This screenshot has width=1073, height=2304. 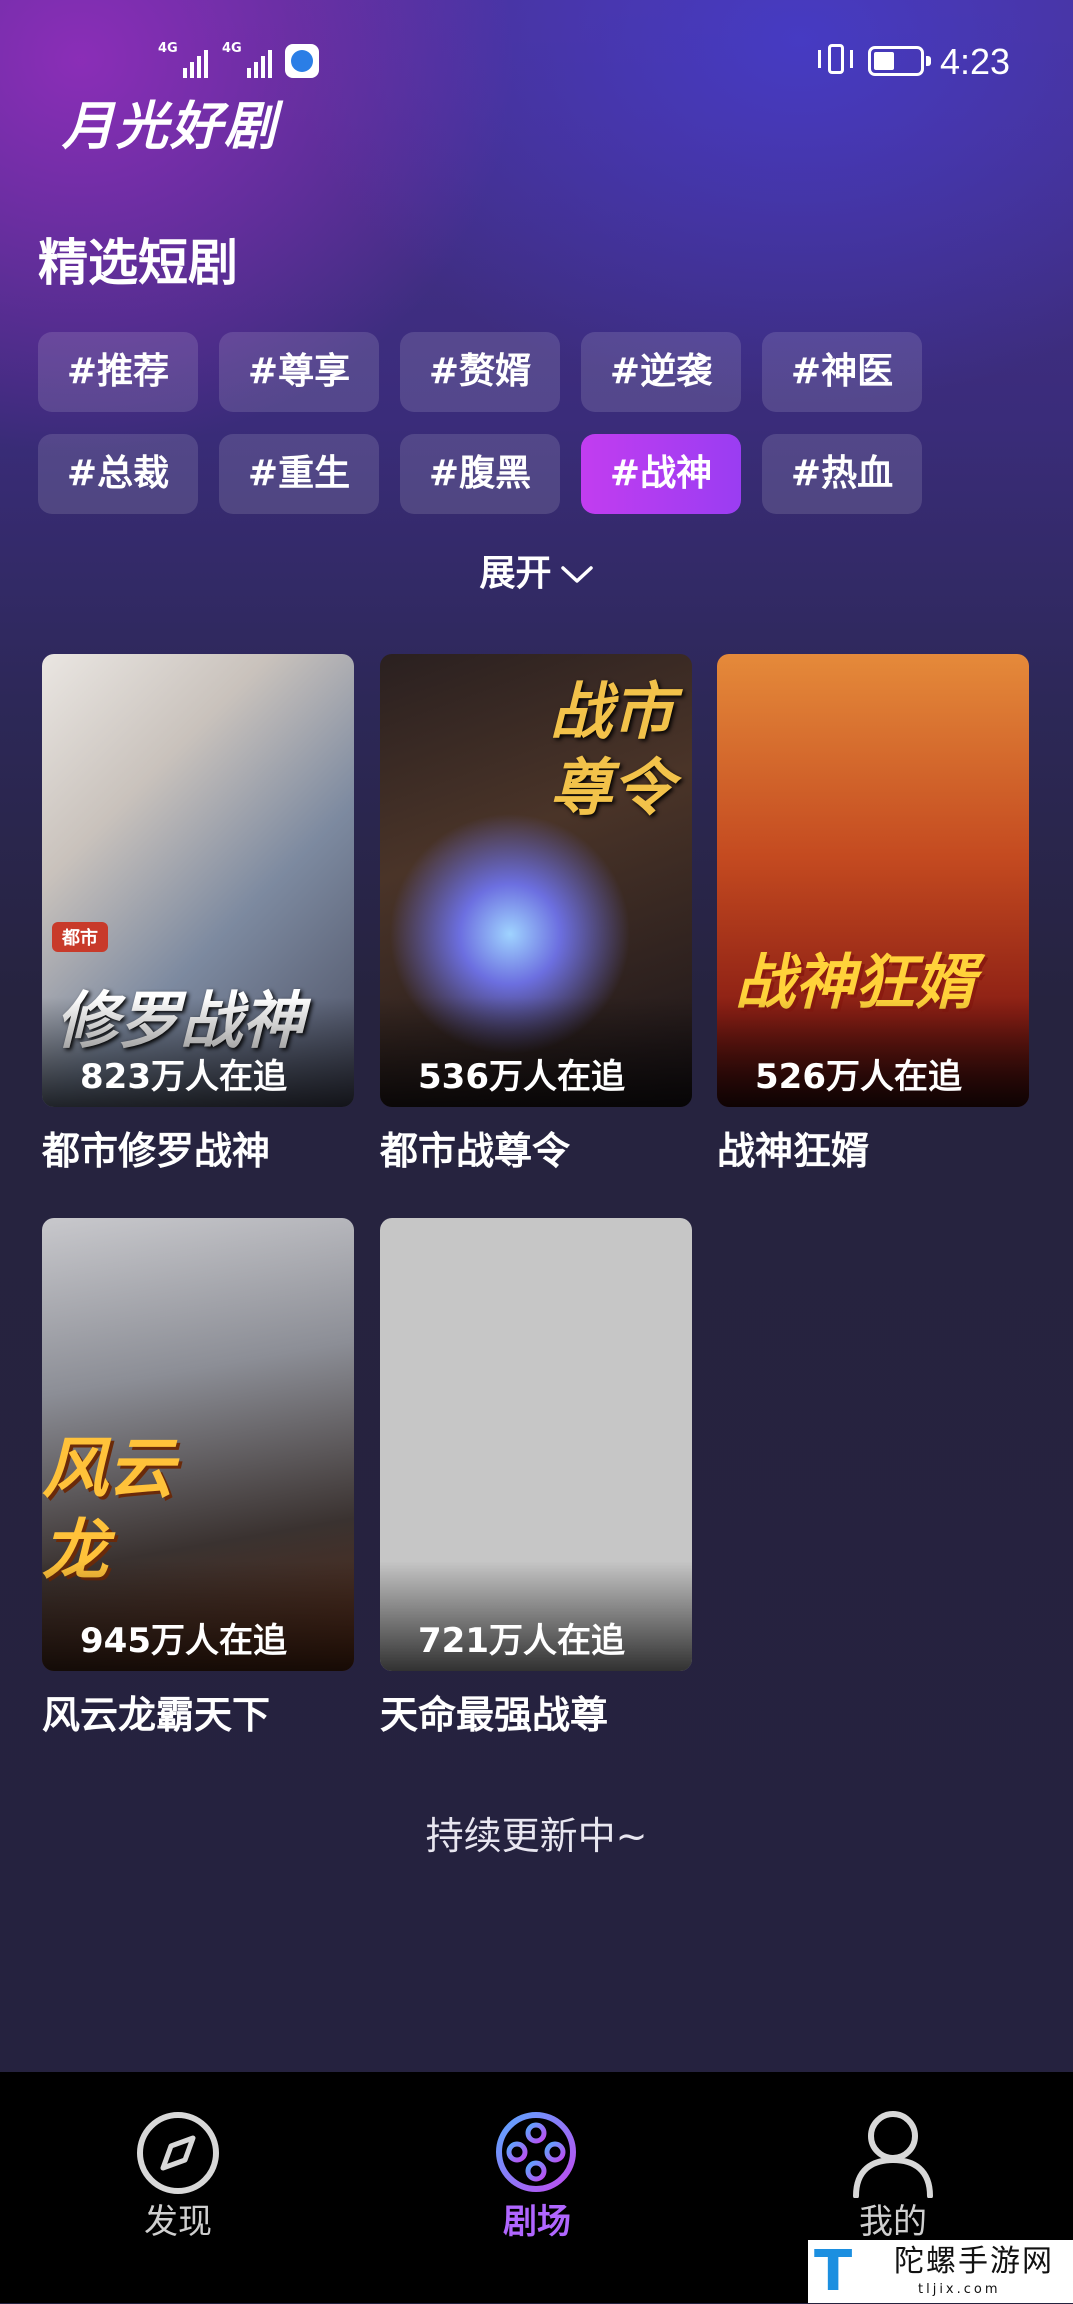 What do you see at coordinates (536, 62) in the screenshot?
I see `status-bar: 4G 4G 4:23` at bounding box center [536, 62].